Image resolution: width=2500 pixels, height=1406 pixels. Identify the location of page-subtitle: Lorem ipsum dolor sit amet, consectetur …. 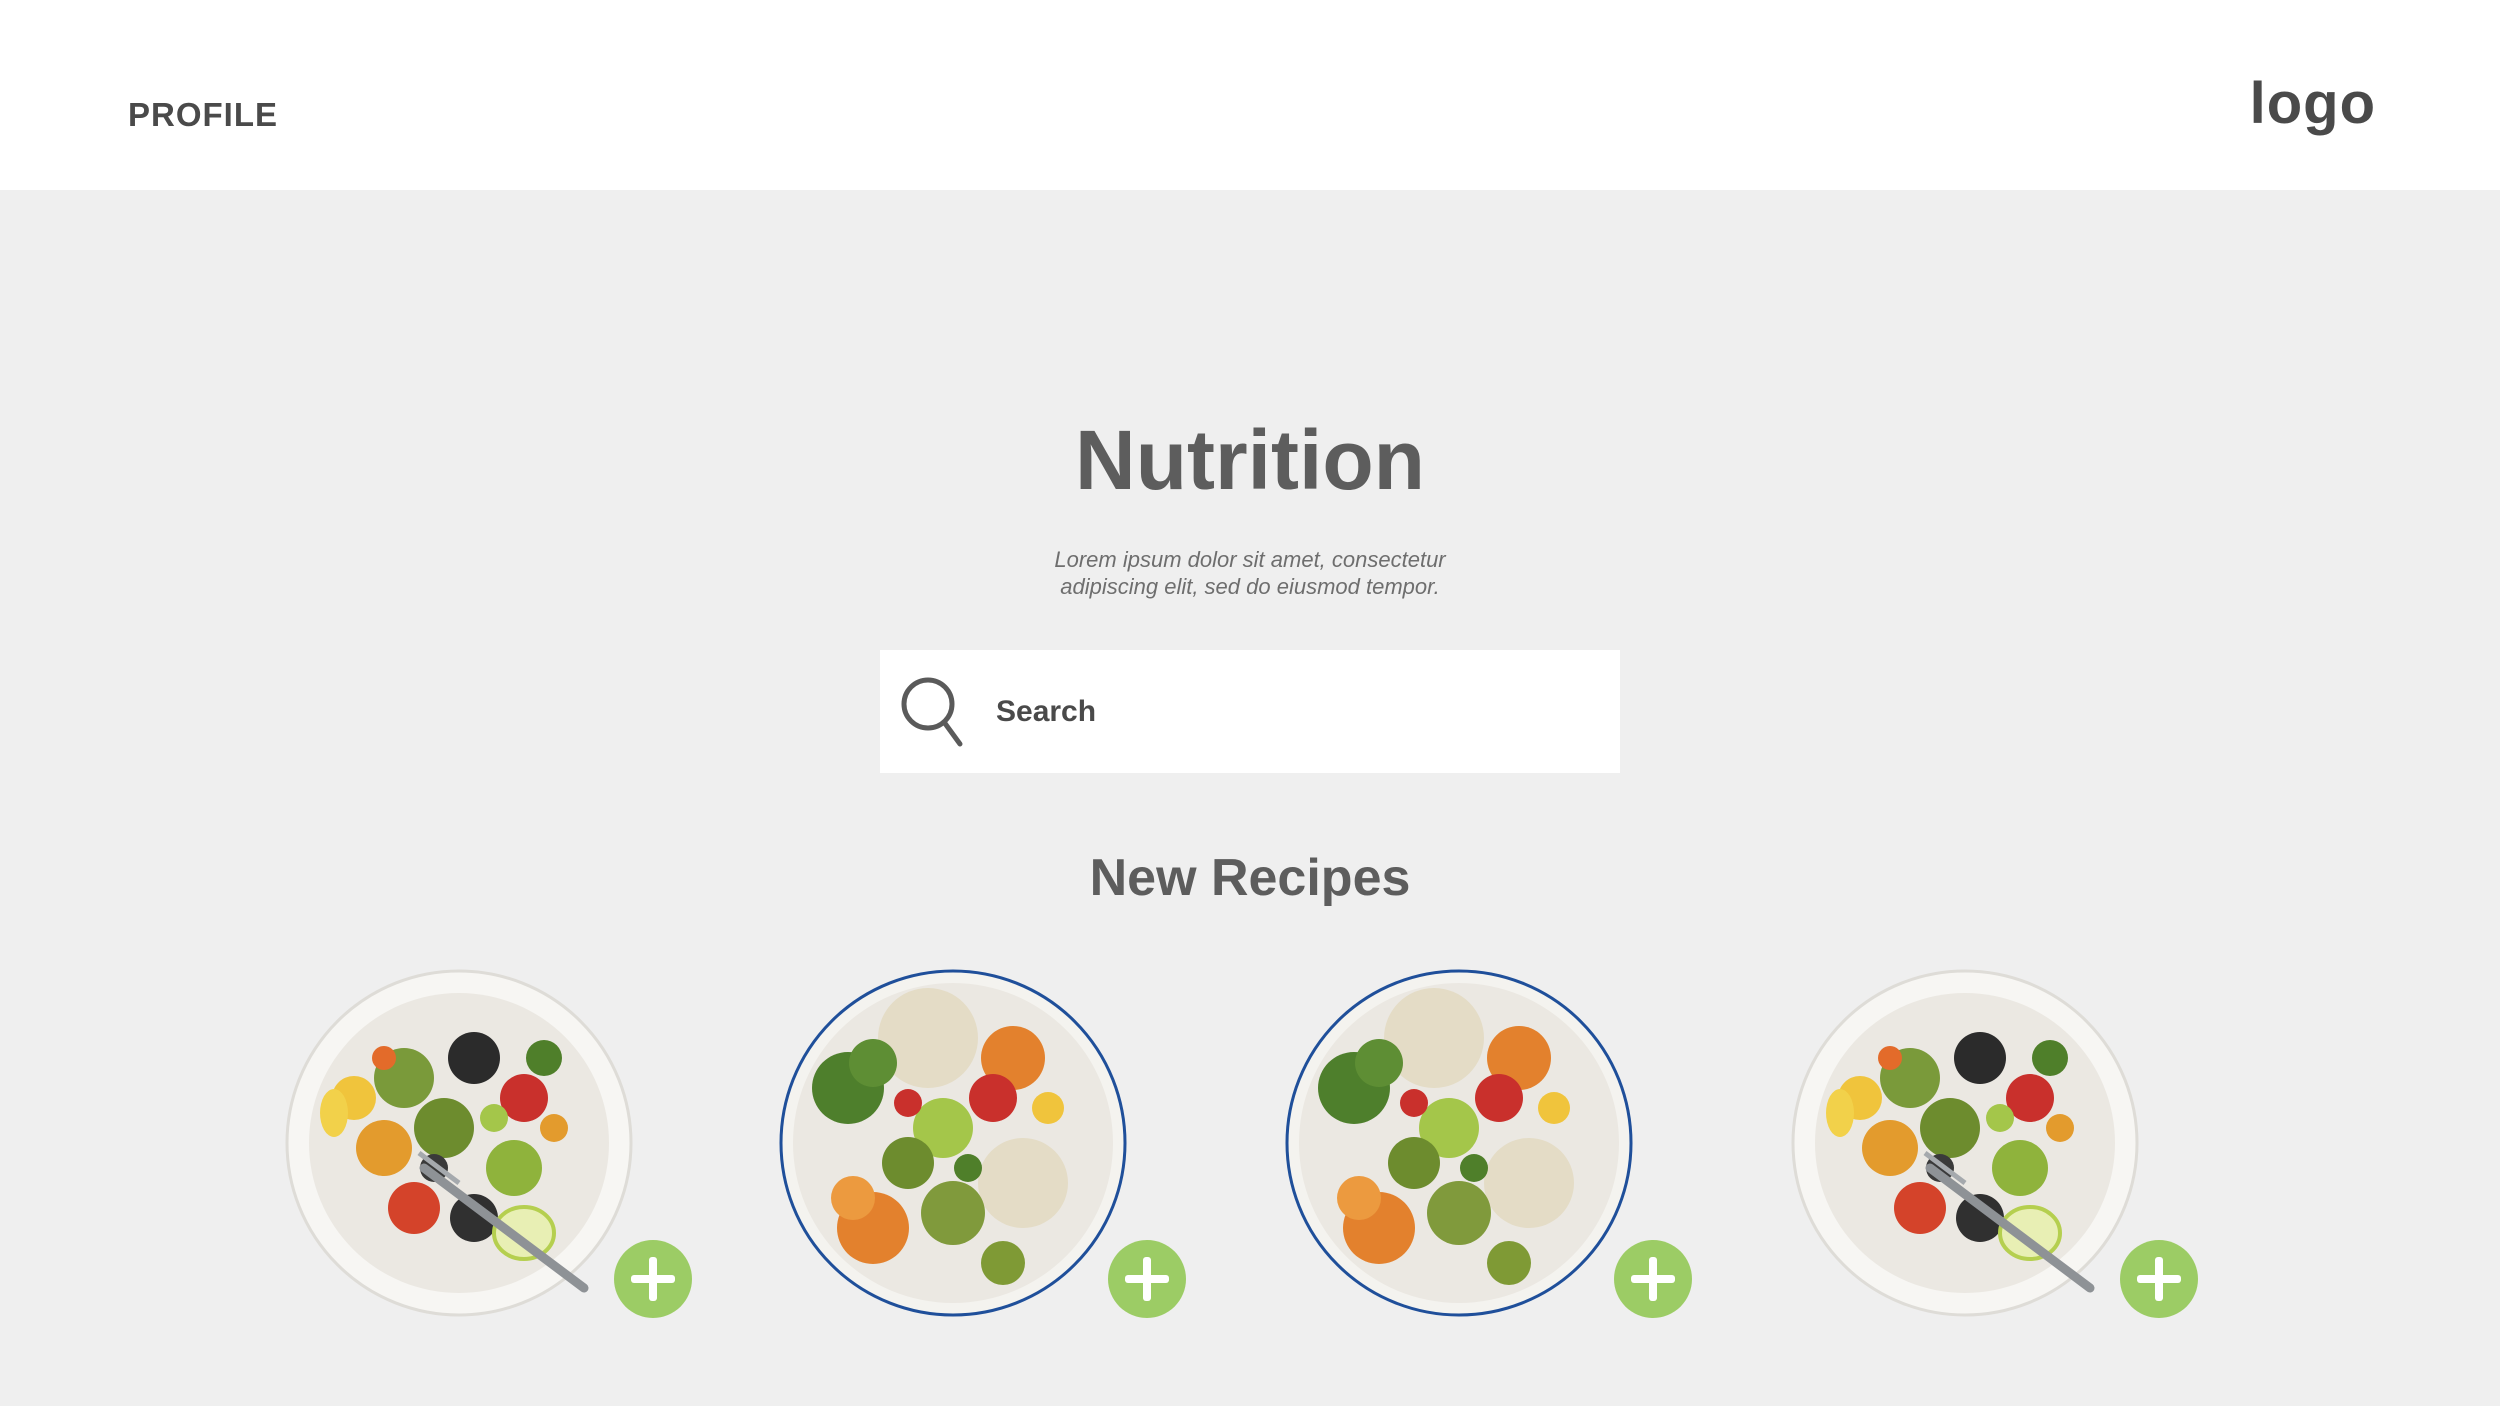
(1250, 573).